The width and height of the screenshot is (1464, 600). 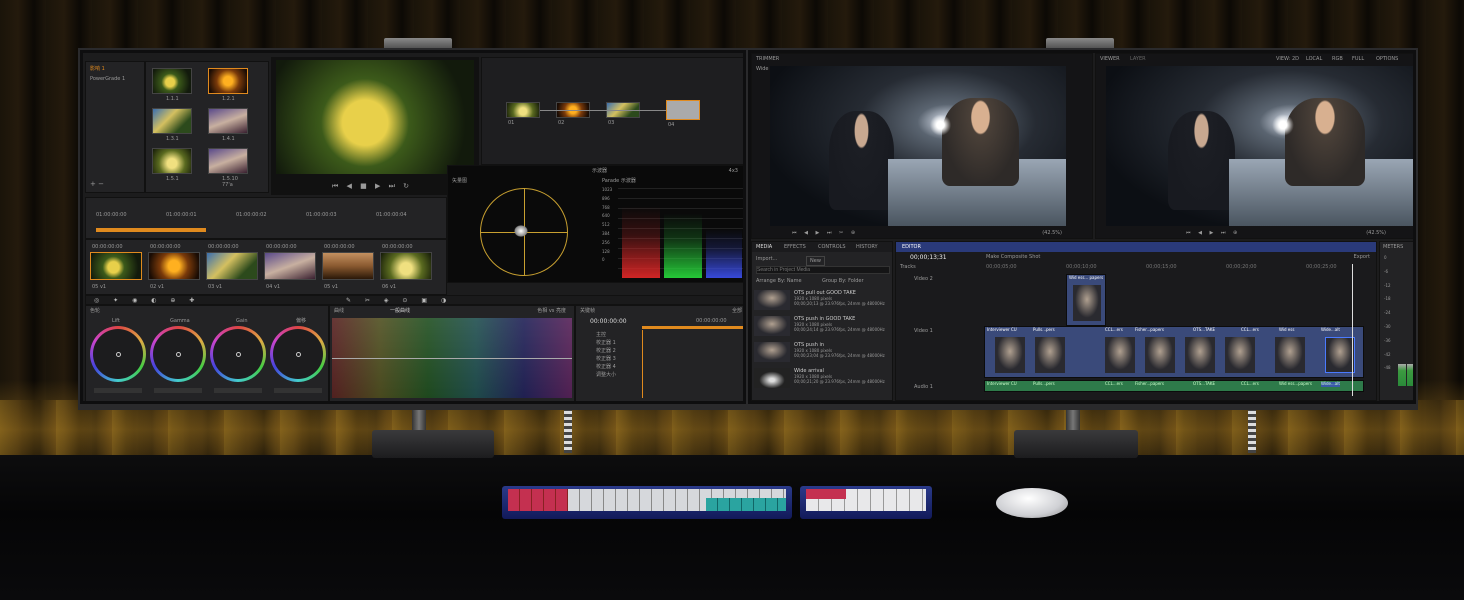 What do you see at coordinates (1358, 59) in the screenshot?
I see `view-resolution: FULL` at bounding box center [1358, 59].